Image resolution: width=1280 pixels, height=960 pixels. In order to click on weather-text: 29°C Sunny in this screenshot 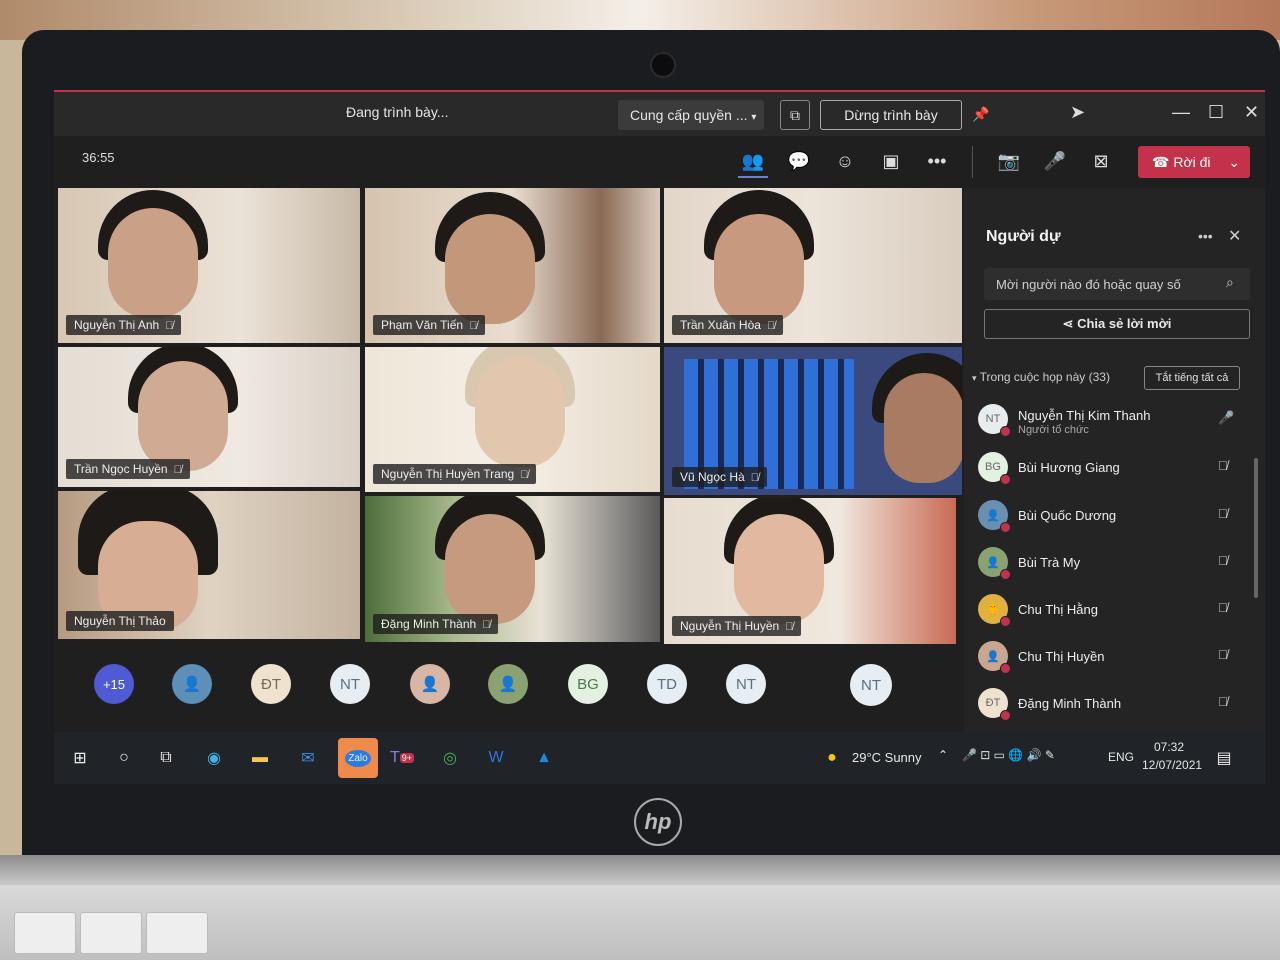, I will do `click(887, 757)`.